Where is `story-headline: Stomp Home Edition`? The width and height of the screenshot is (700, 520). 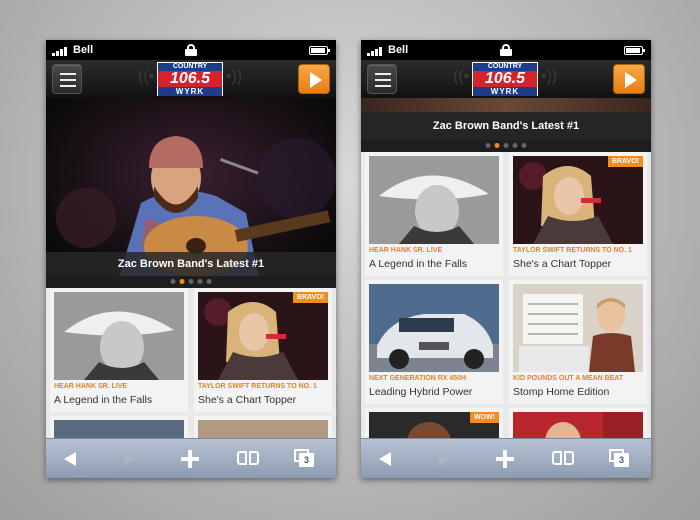
story-headline: Stomp Home Edition is located at coordinates (561, 392).